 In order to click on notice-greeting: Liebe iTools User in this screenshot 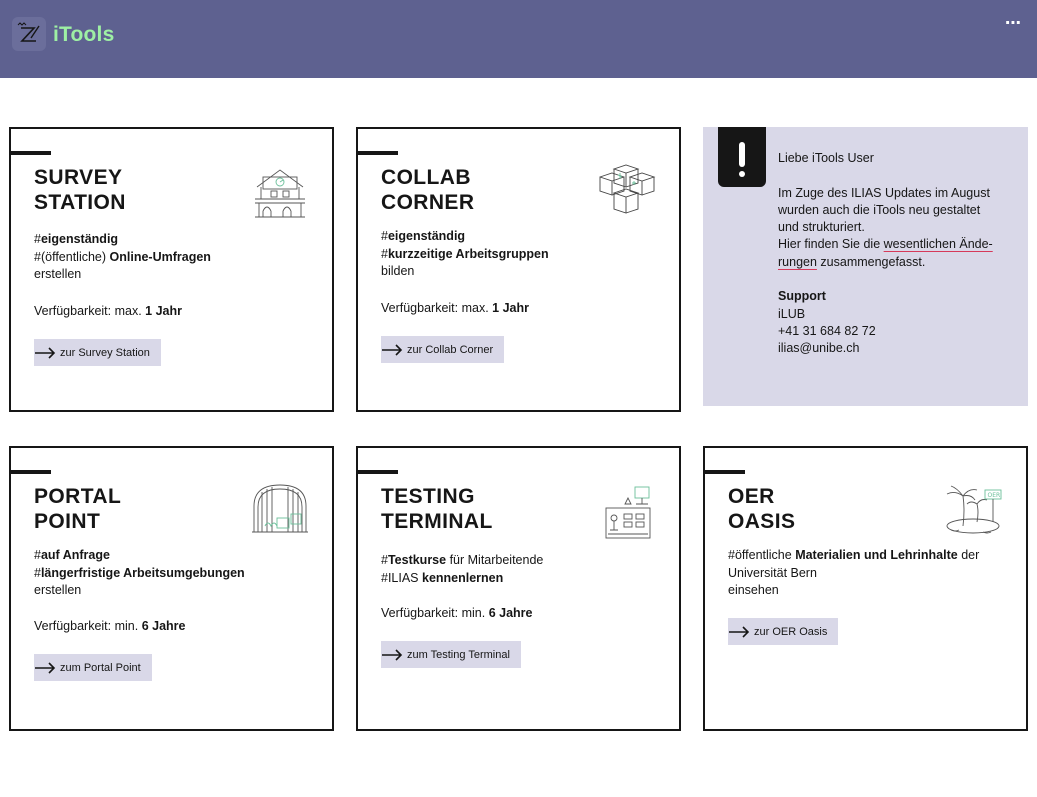, I will do `click(826, 158)`.